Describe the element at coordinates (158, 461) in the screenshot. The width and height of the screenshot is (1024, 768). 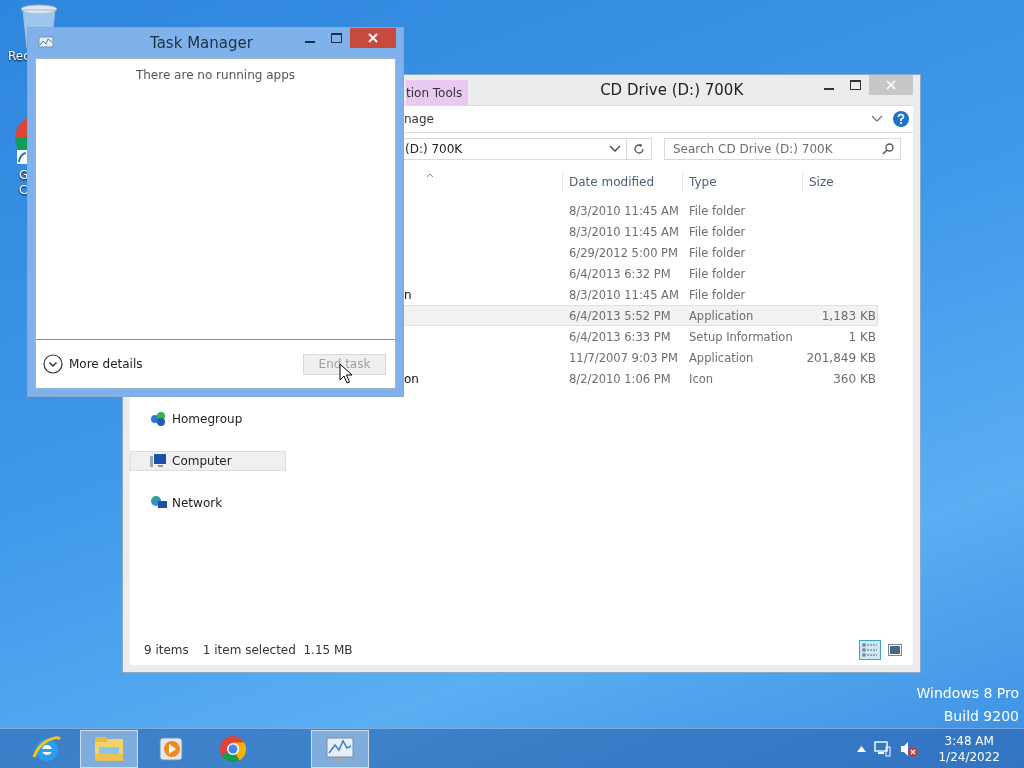
I see `computer-icon` at that location.